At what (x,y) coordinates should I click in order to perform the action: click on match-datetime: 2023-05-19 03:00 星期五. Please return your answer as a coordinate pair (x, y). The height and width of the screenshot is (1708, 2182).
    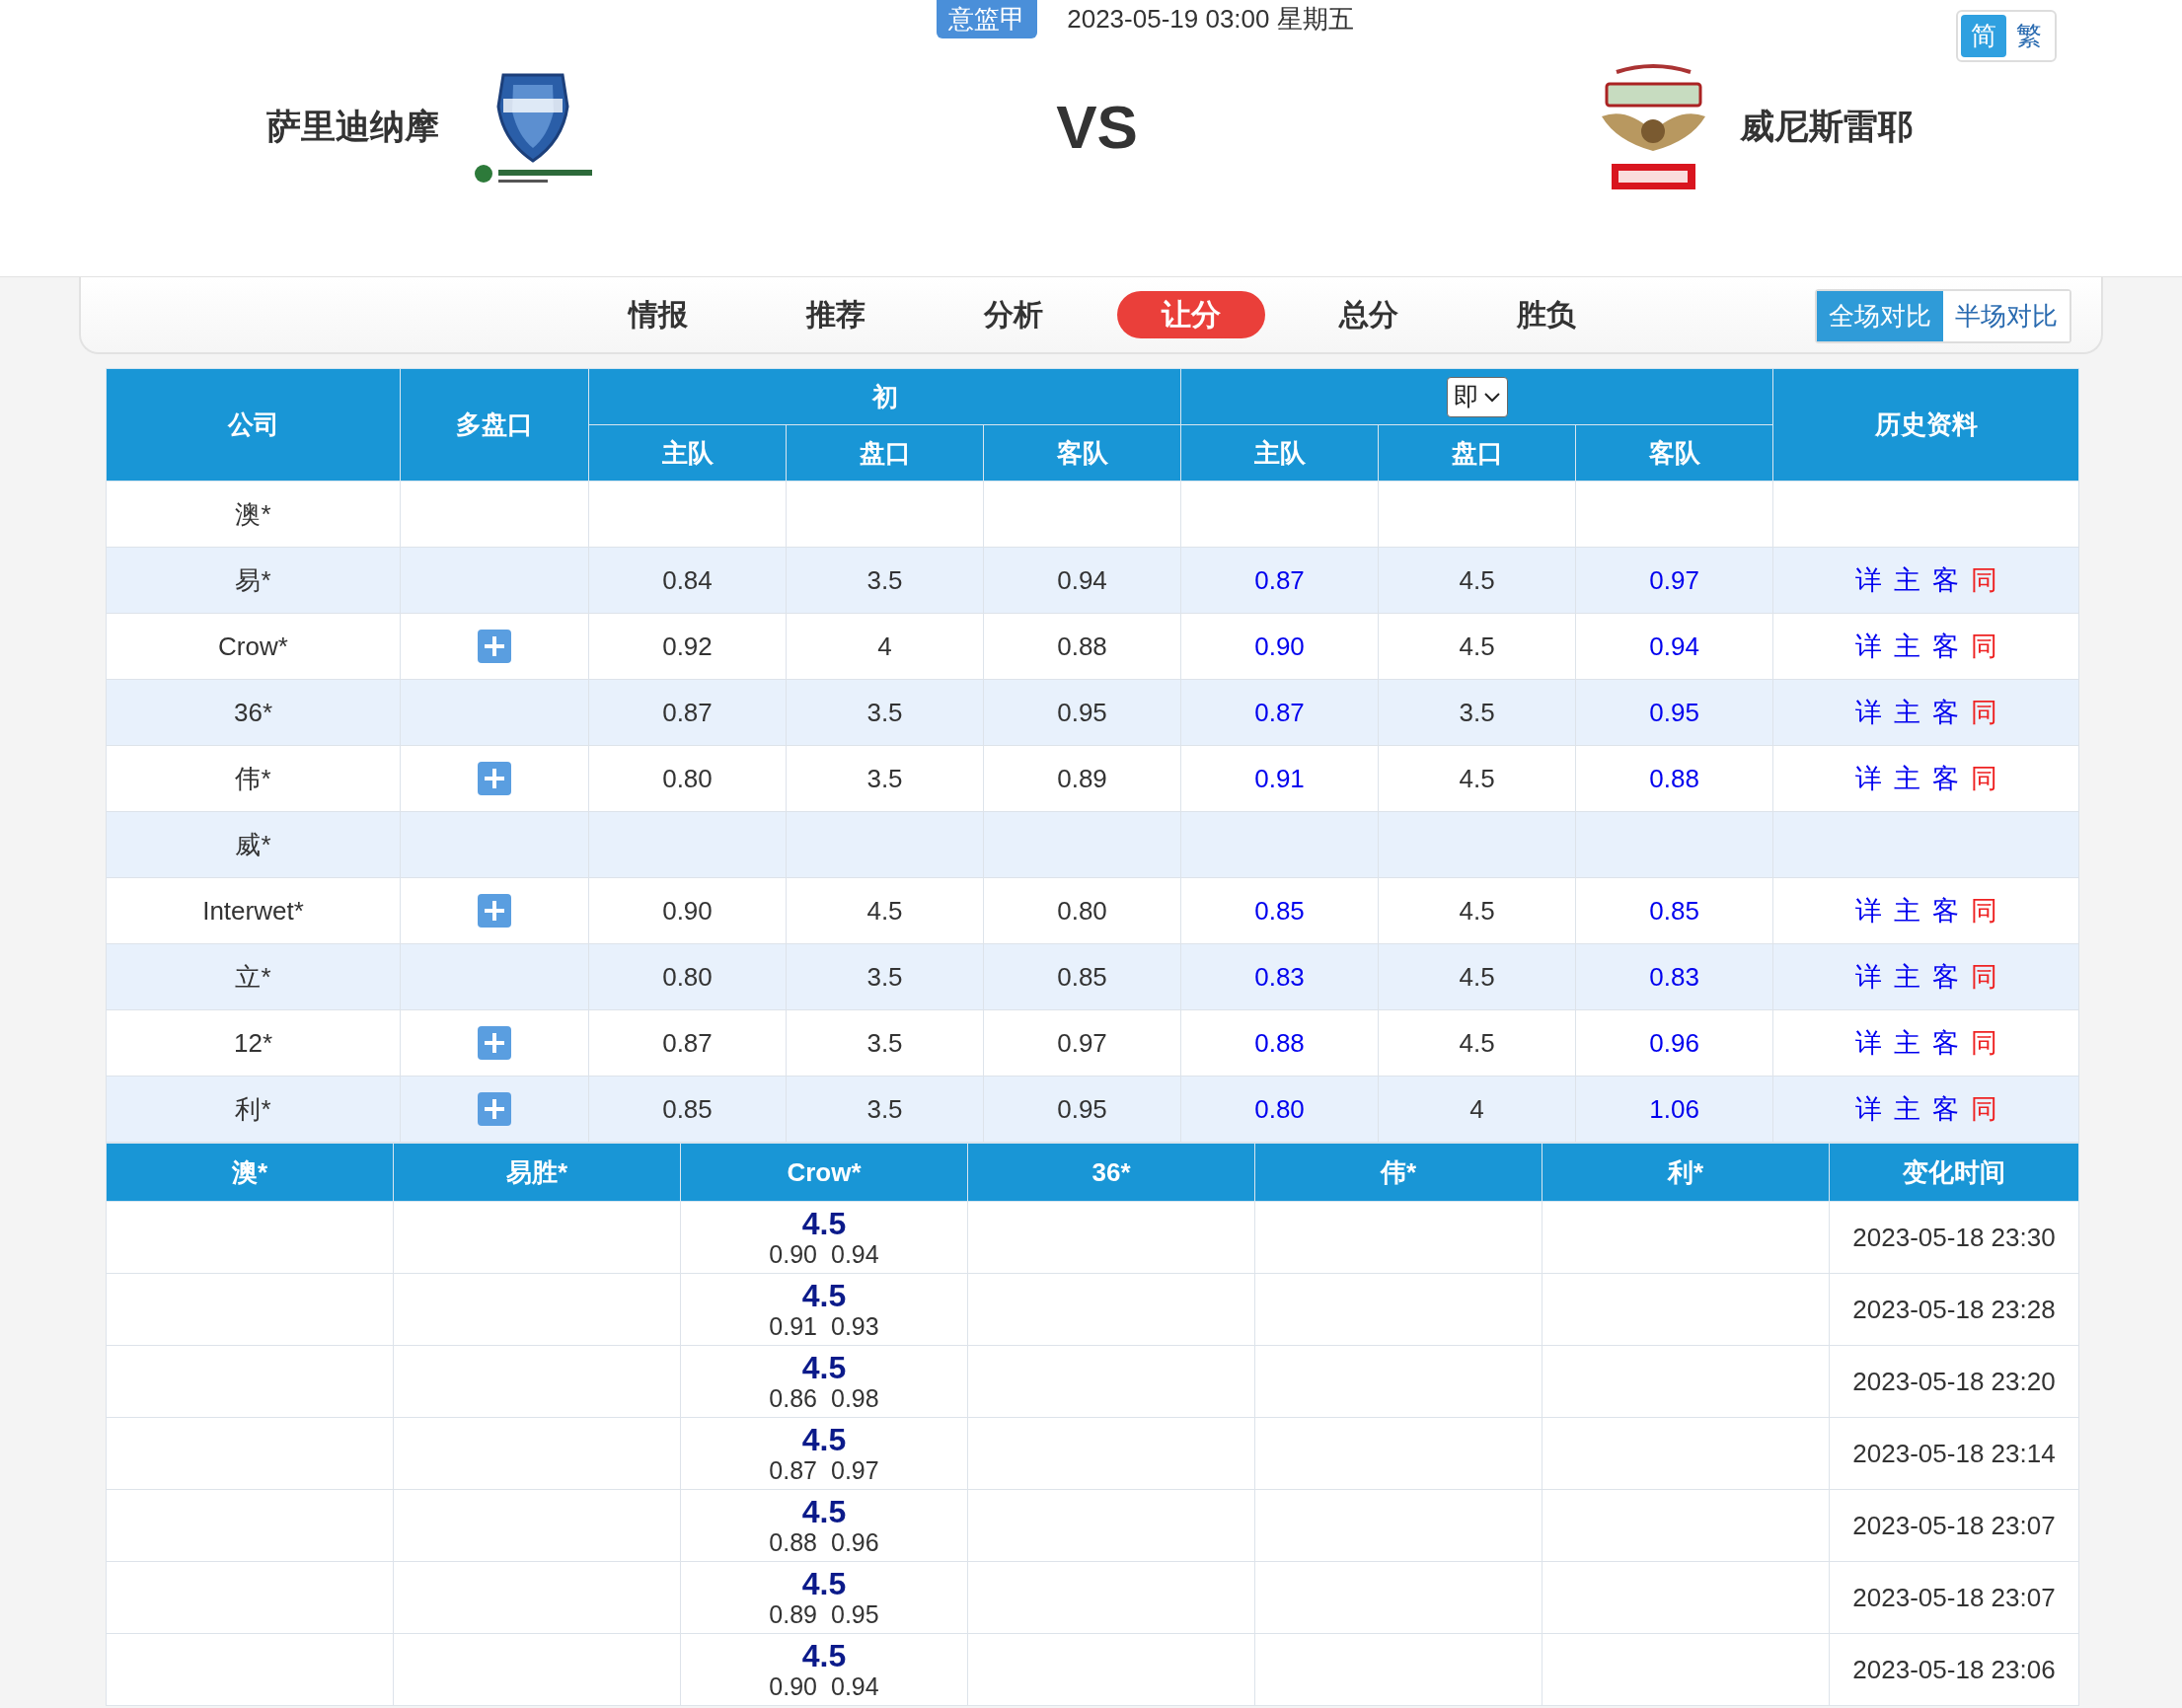
    Looking at the image, I should click on (1210, 19).